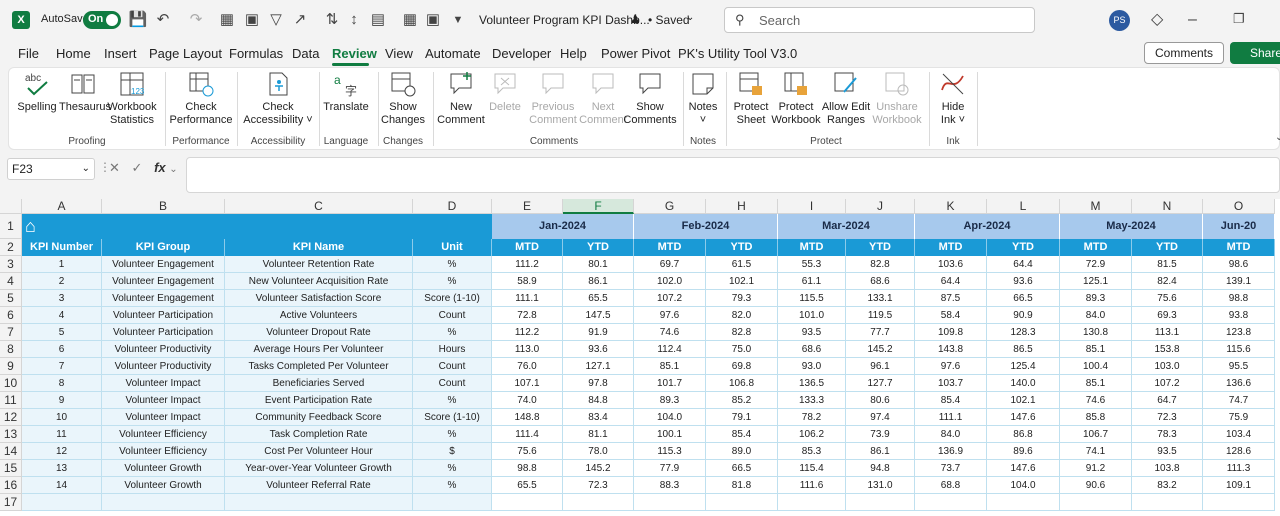  What do you see at coordinates (880, 281) in the screenshot?
I see `table-cell: 68.6` at bounding box center [880, 281].